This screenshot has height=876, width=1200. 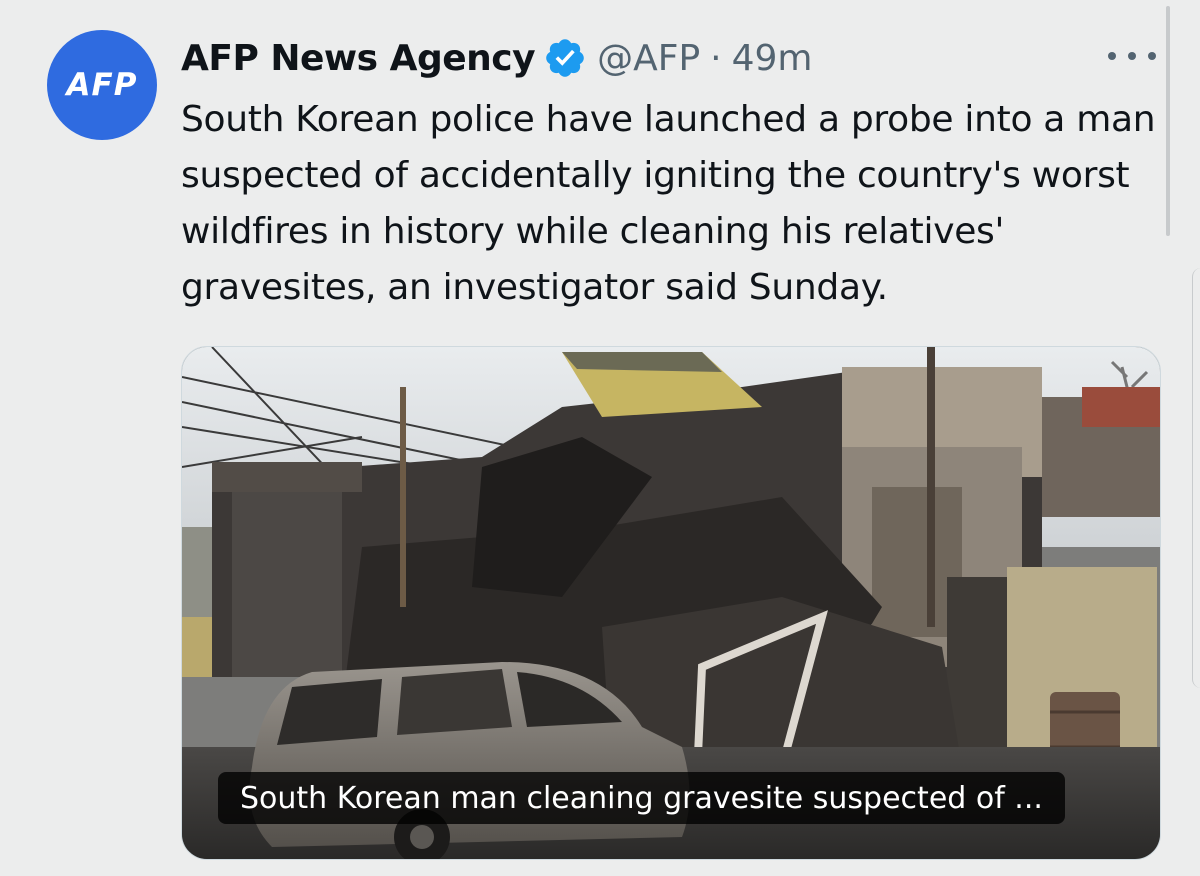 What do you see at coordinates (648, 58) in the screenshot?
I see `handle: @AFP` at bounding box center [648, 58].